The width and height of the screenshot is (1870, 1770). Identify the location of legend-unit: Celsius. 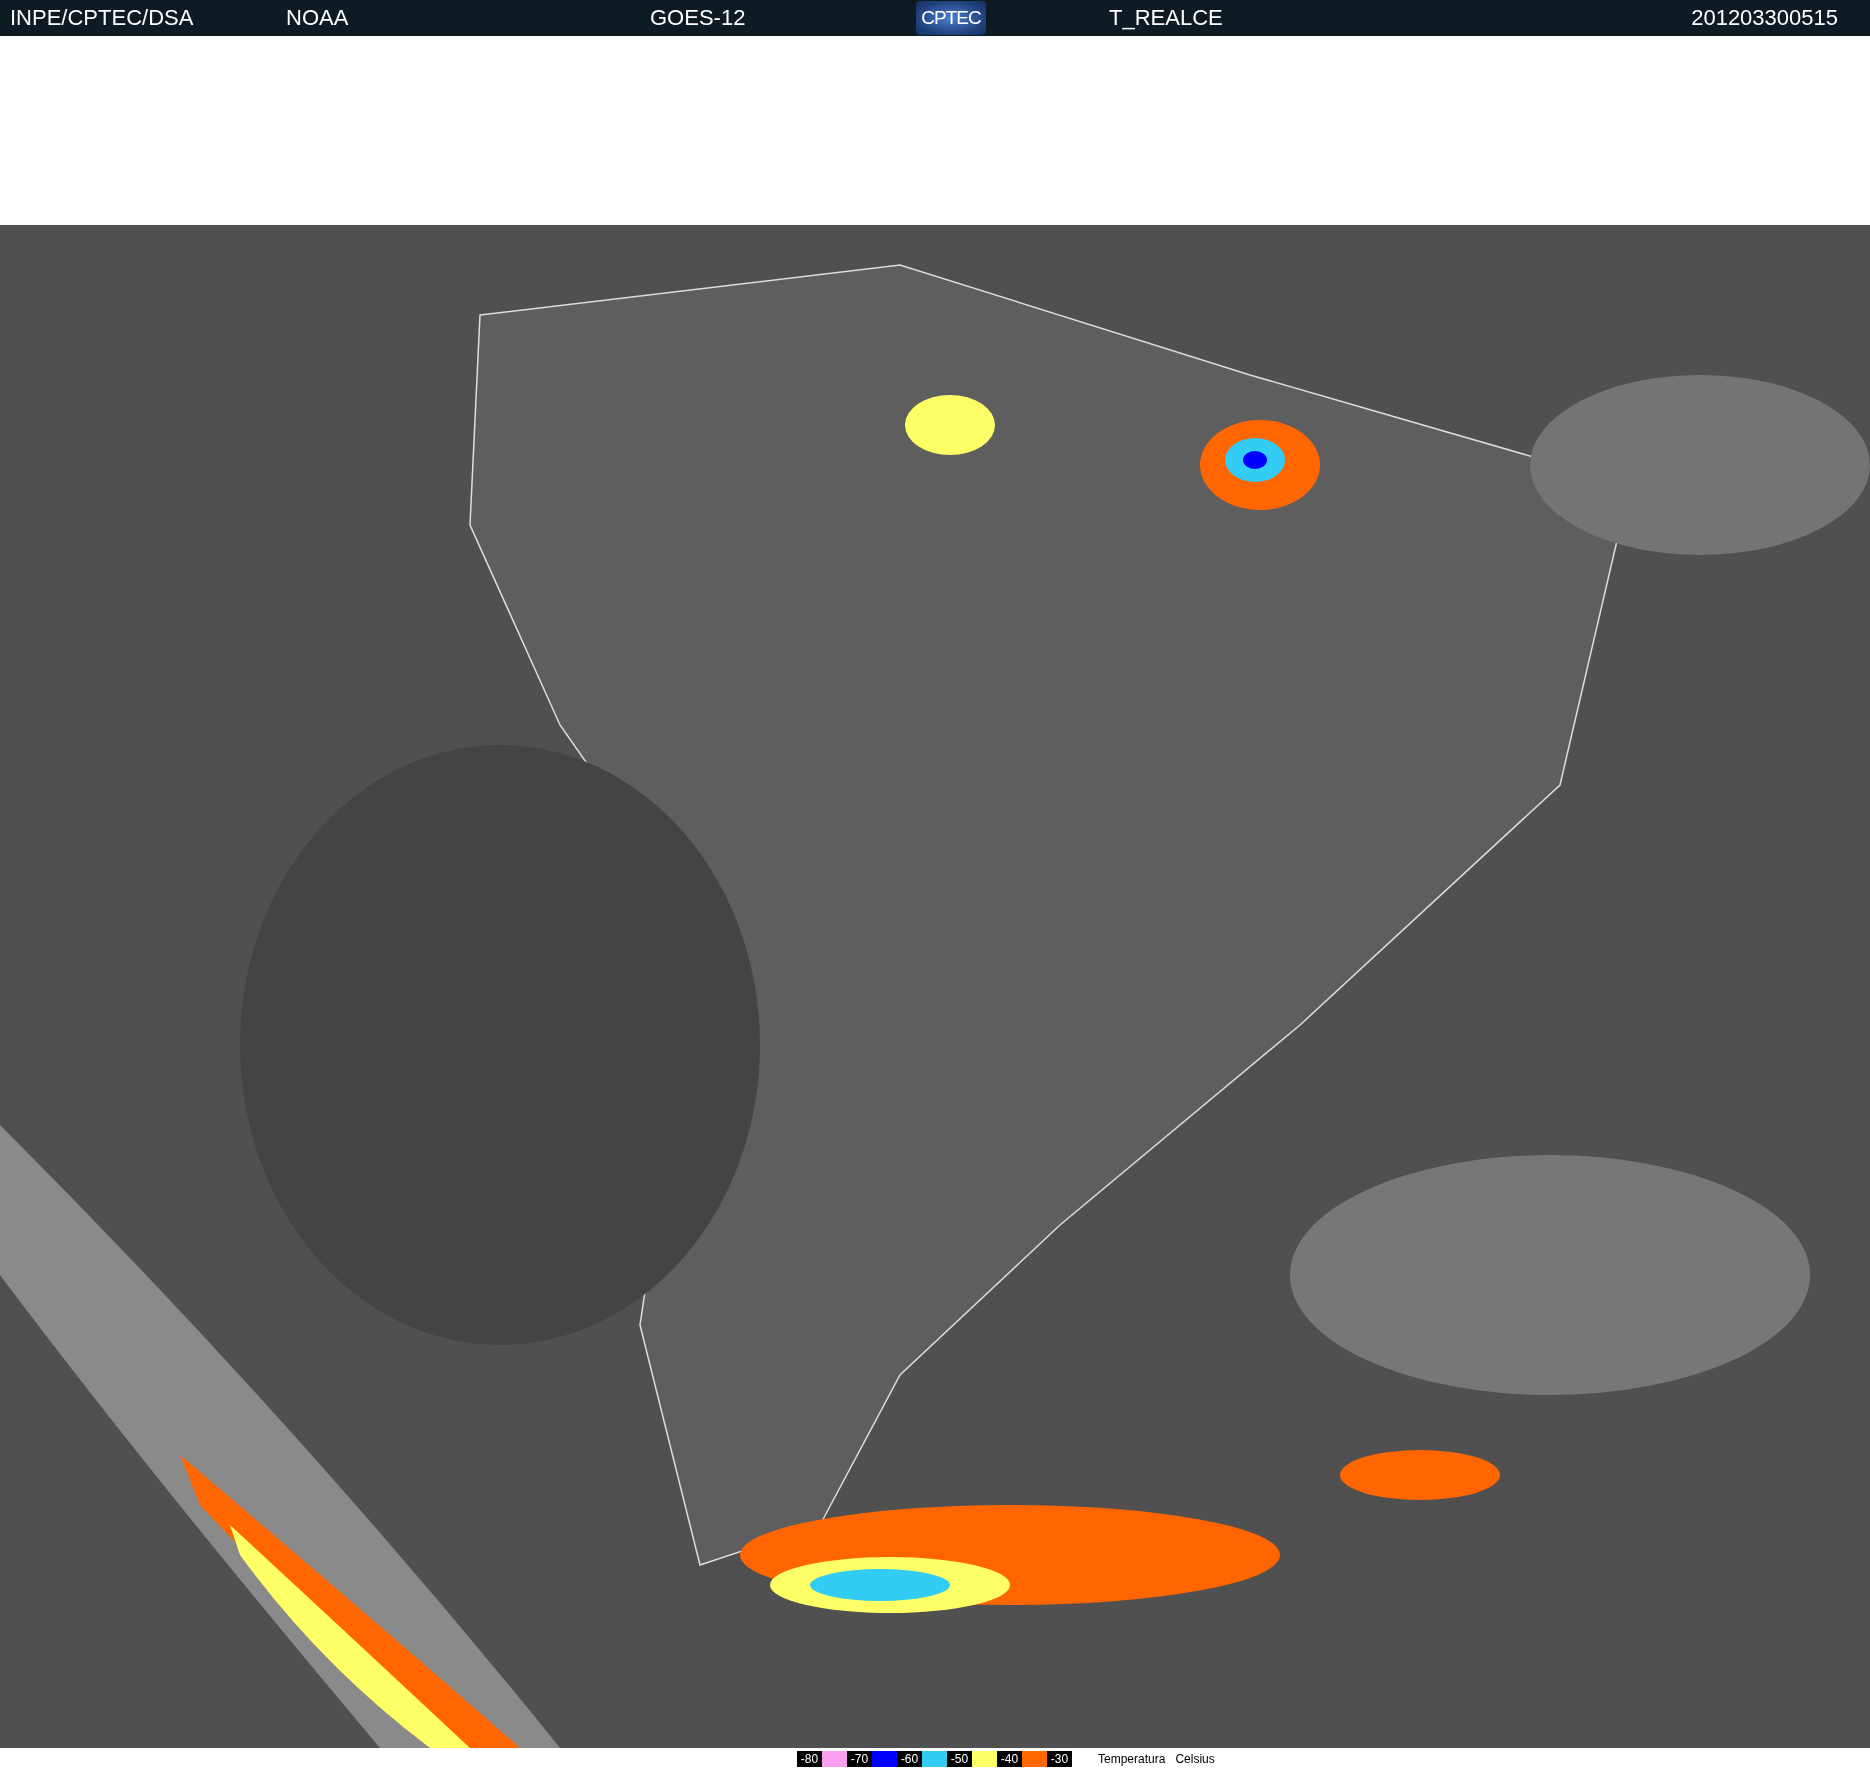
(1195, 1759).